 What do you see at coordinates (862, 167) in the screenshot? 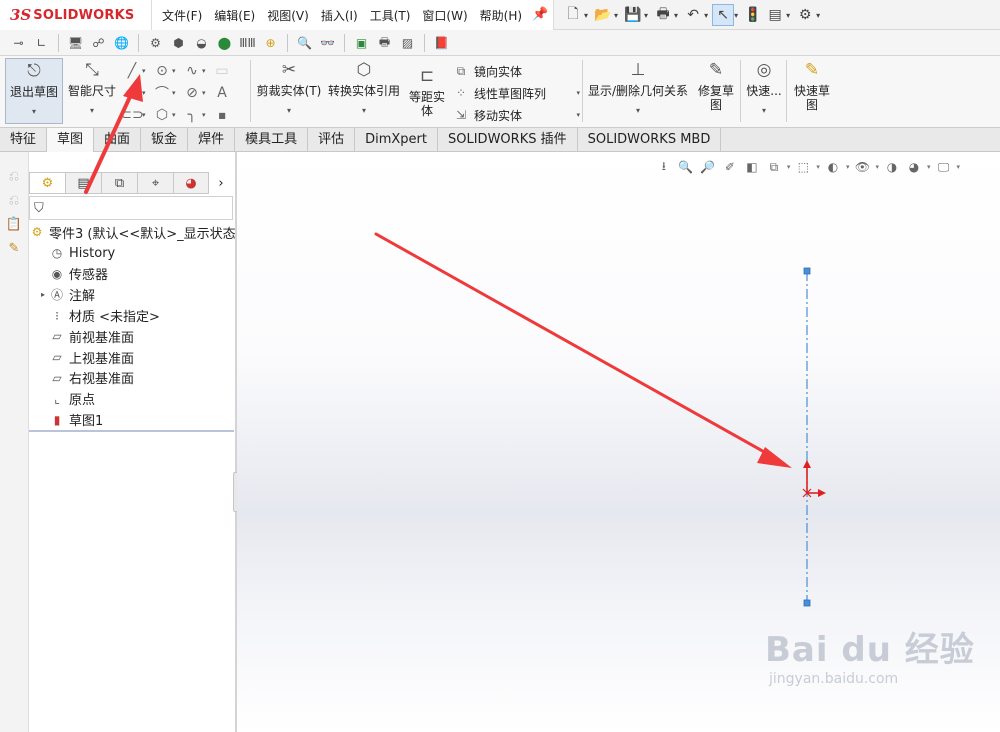
I see `hide-show-icon: 👁` at bounding box center [862, 167].